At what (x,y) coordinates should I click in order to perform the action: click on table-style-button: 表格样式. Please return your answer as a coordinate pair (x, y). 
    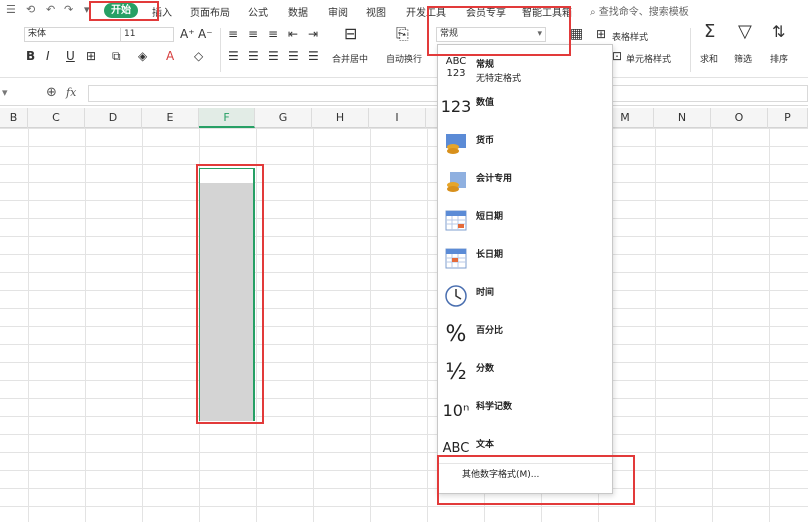
    Looking at the image, I should click on (630, 36).